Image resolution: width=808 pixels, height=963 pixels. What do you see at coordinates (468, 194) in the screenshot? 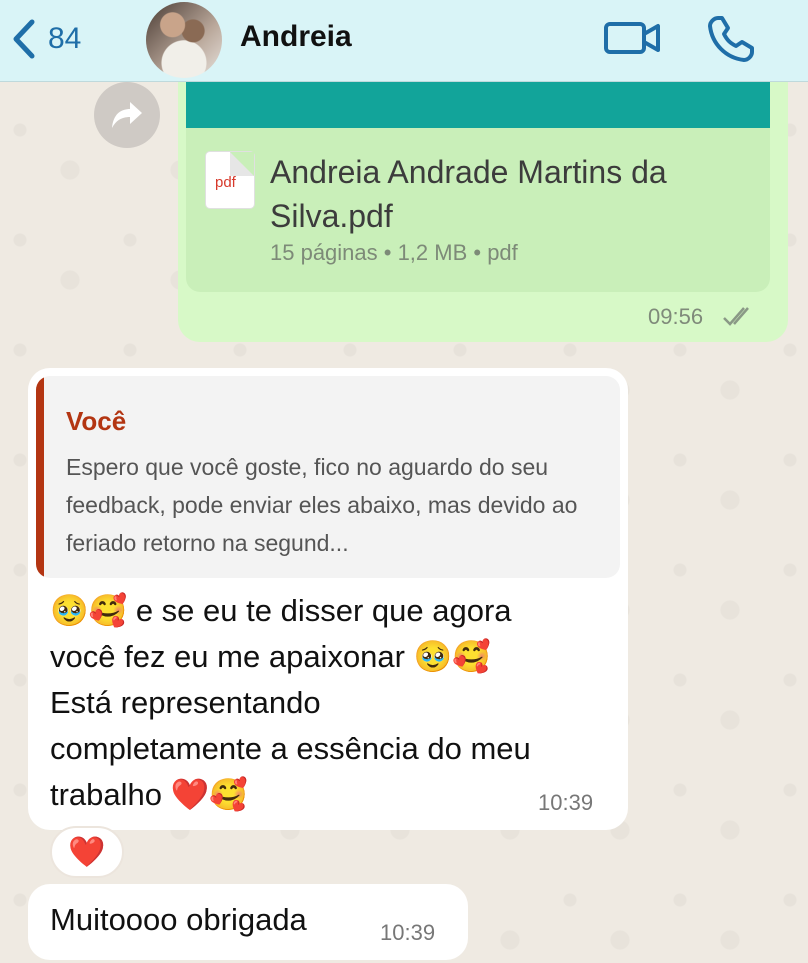
I see `document-file-name: Andreia Andrade Martins da Silva.pdf` at bounding box center [468, 194].